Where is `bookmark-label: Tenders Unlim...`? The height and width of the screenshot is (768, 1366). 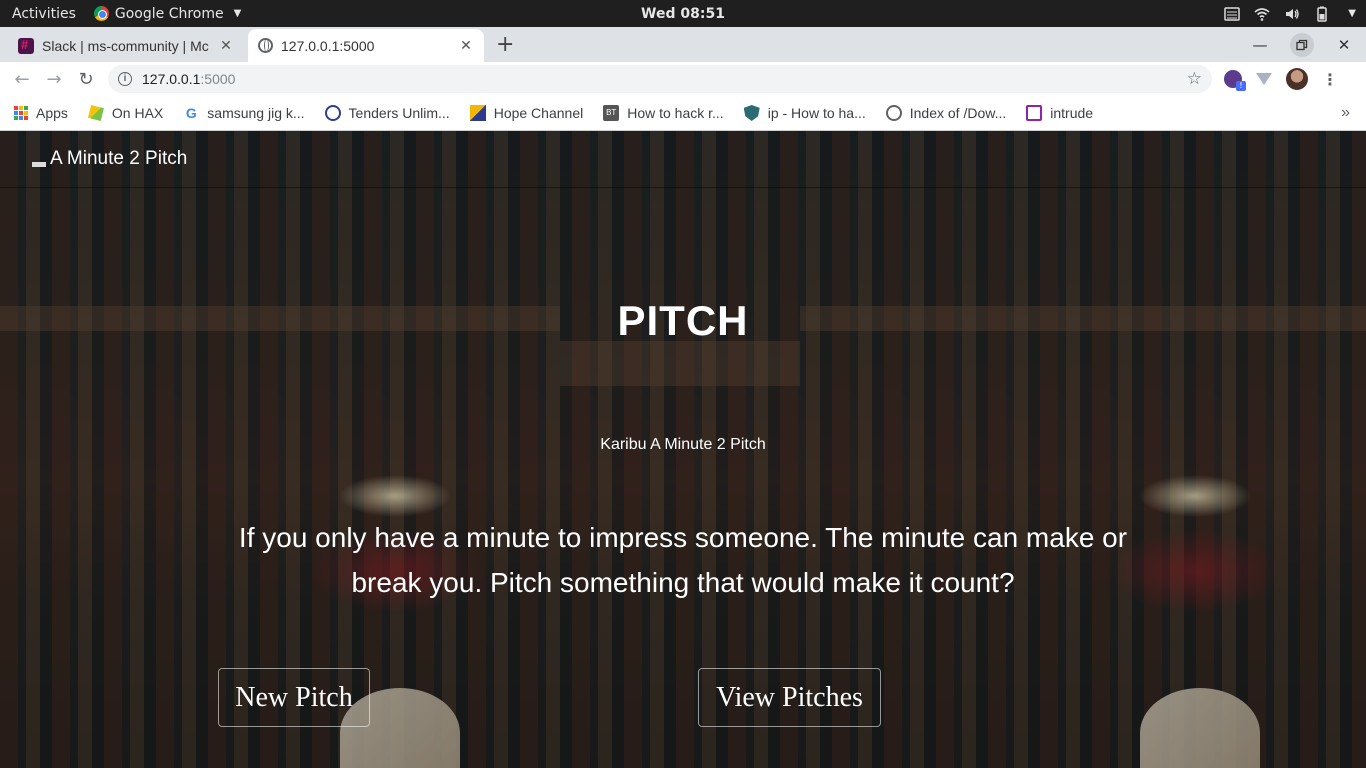
bookmark-label: Tenders Unlim... is located at coordinates (399, 113).